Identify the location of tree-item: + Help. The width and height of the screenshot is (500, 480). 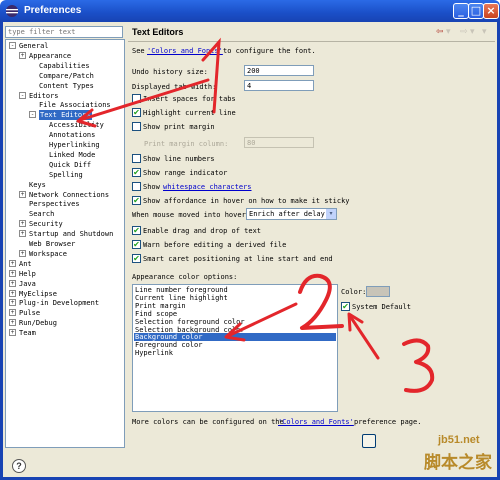
(65, 274).